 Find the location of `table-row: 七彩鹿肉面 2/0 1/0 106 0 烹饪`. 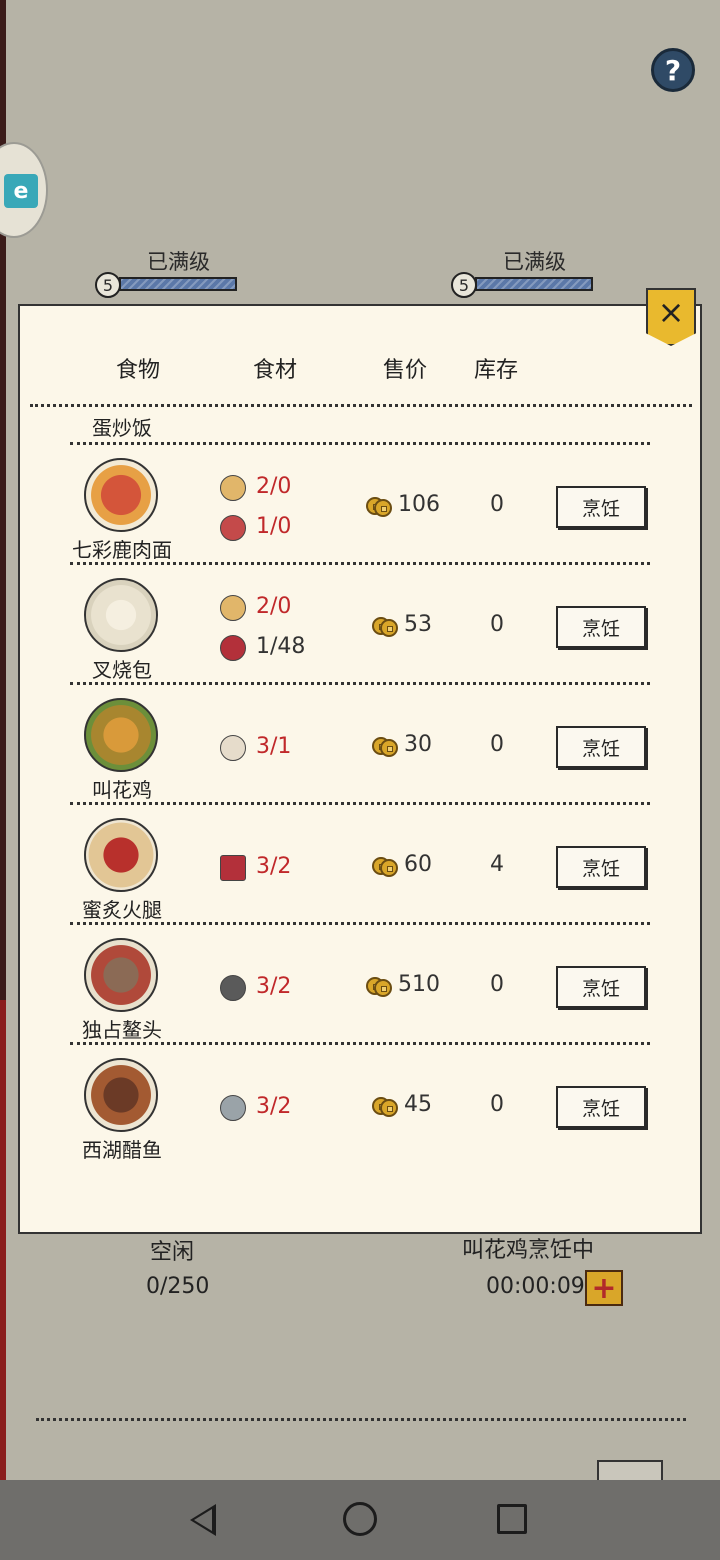

table-row: 七彩鹿肉面 2/0 1/0 106 0 烹饪 is located at coordinates (360, 510).